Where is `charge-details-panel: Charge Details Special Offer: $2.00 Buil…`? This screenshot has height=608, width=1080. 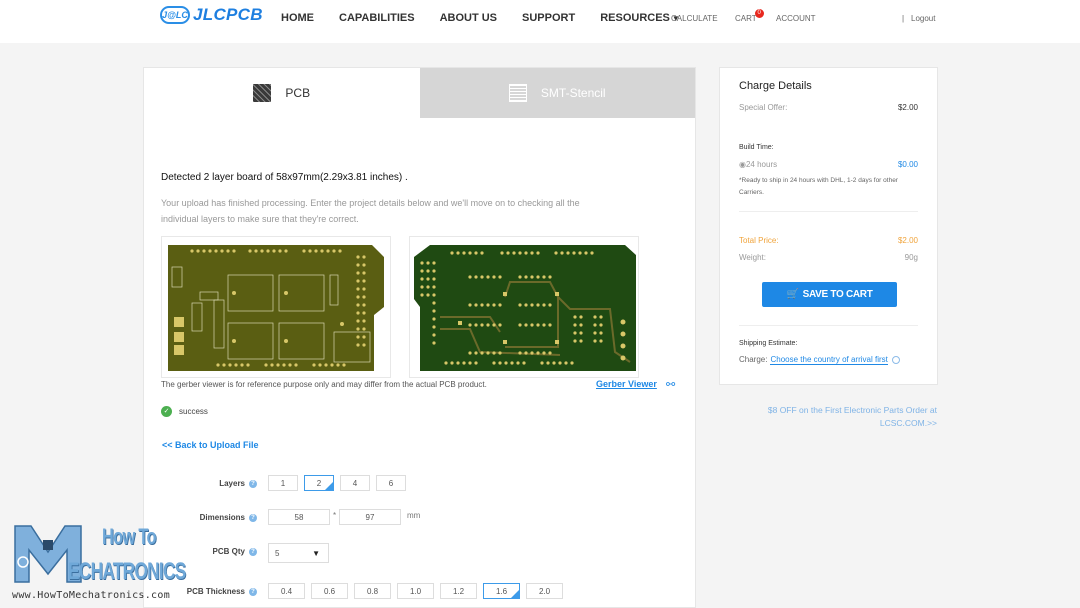
charge-details-panel: Charge Details Special Offer: $2.00 Buil… is located at coordinates (828, 226).